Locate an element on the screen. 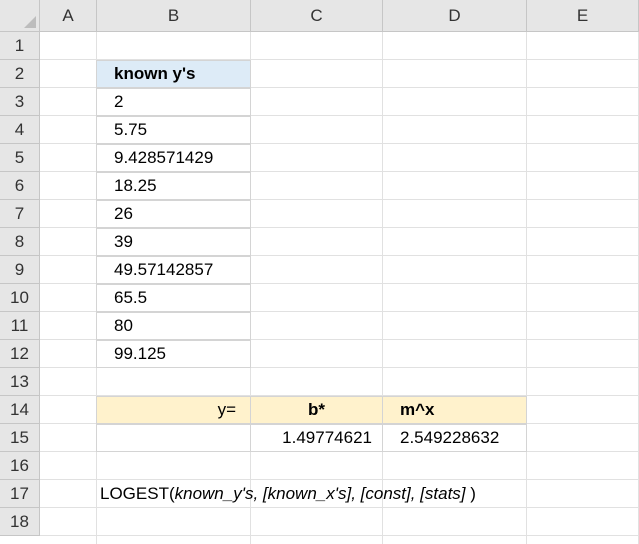  row-header-12: 12 is located at coordinates (20, 354).